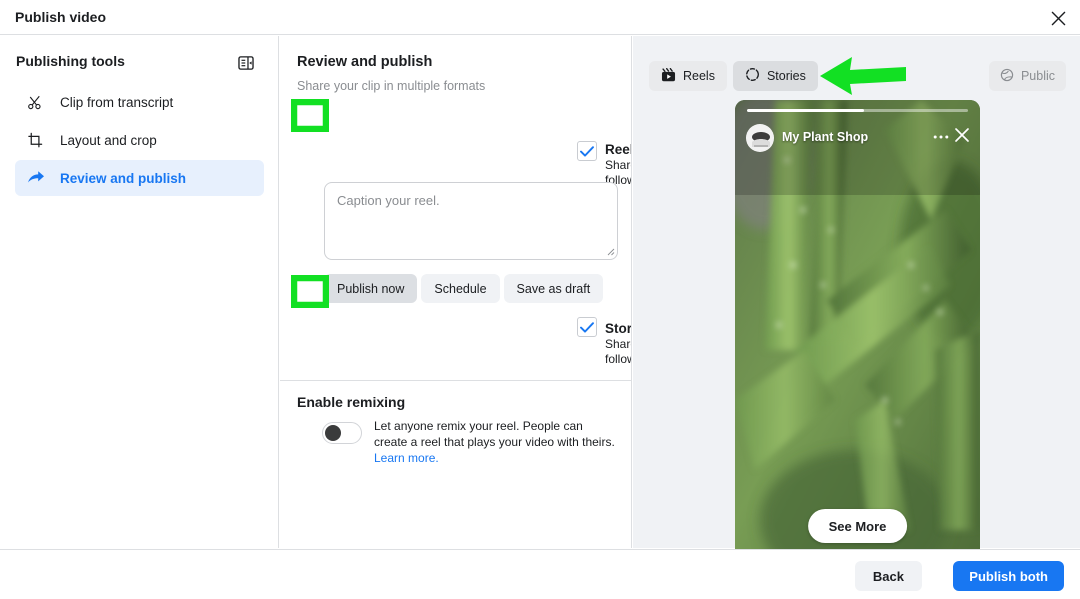  I want to click on sidebar-item-layout-and-crop: Layout and crop, so click(139, 140).